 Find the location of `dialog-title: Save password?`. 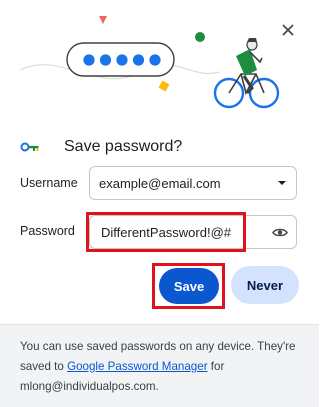

dialog-title: Save password? is located at coordinates (123, 146).